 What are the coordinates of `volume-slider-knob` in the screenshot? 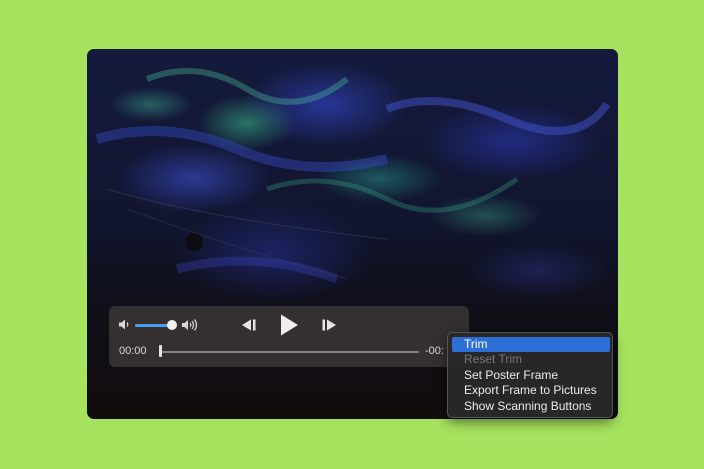 It's located at (172, 325).